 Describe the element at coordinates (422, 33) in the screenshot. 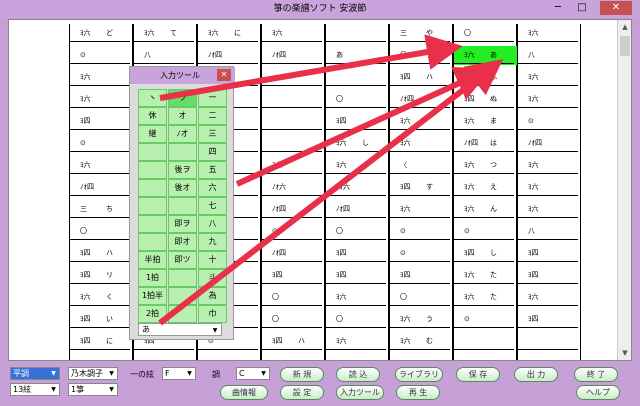

I see `score-cell: 三や` at that location.